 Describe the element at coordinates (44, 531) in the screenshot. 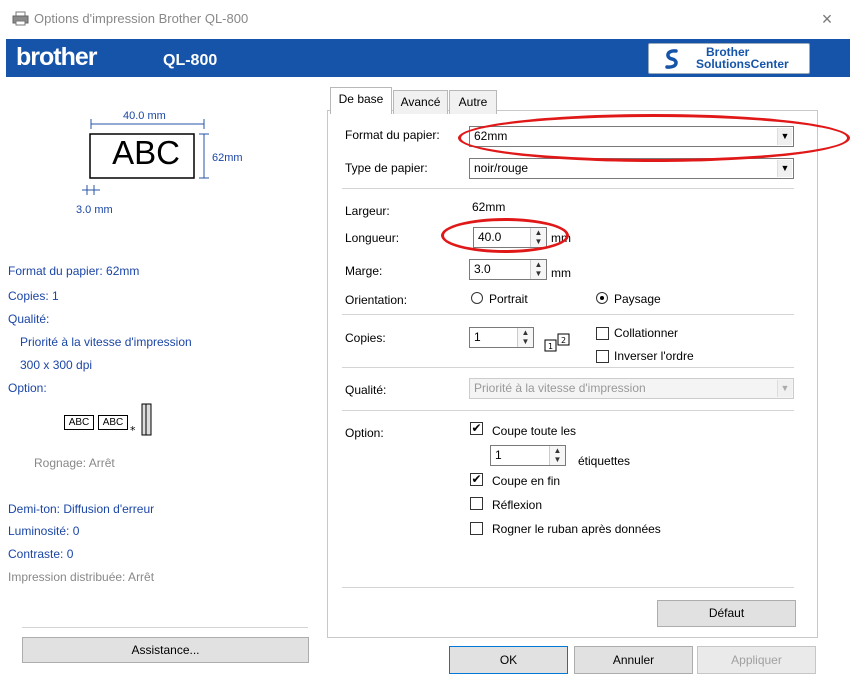

I see `summary-brightness: Luminosité: 0` at that location.